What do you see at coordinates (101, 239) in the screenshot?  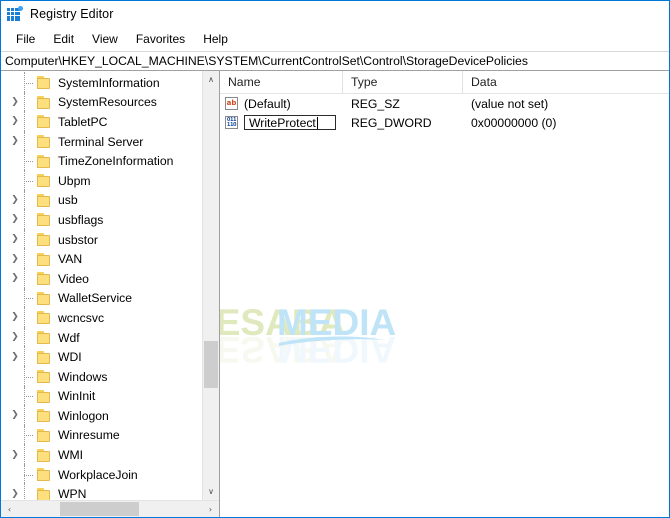 I see `tree-item-usbstor: ❯ usbstor` at bounding box center [101, 239].